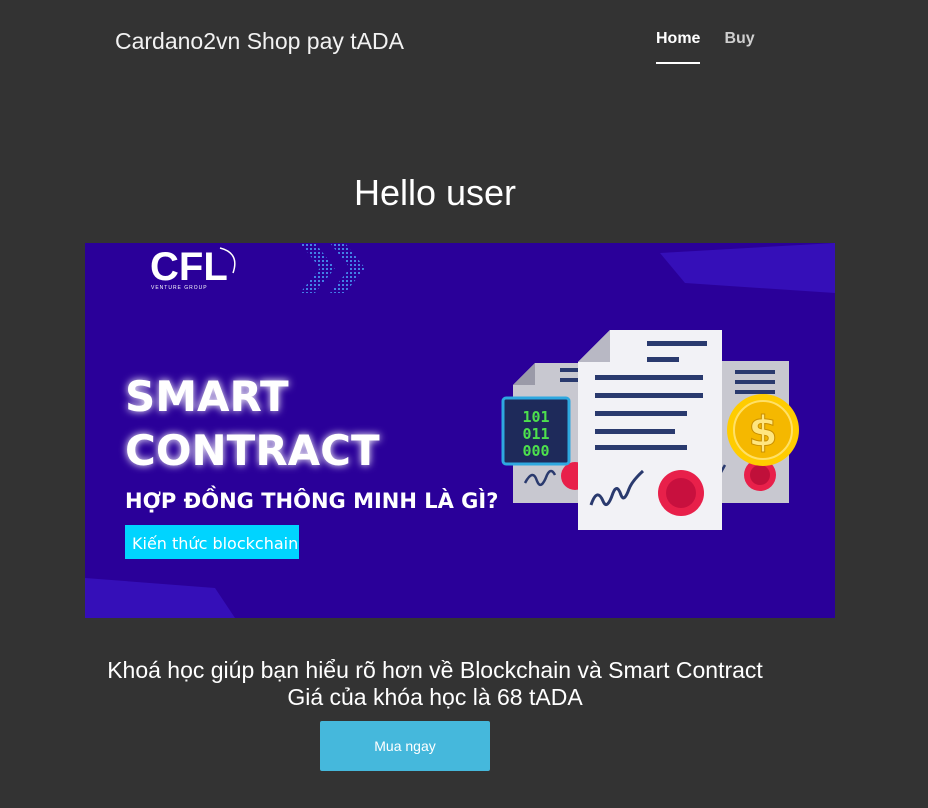 The height and width of the screenshot is (808, 928). Describe the element at coordinates (259, 41) in the screenshot. I see `site-brand: Cardano2vn Shop pay tADA` at that location.